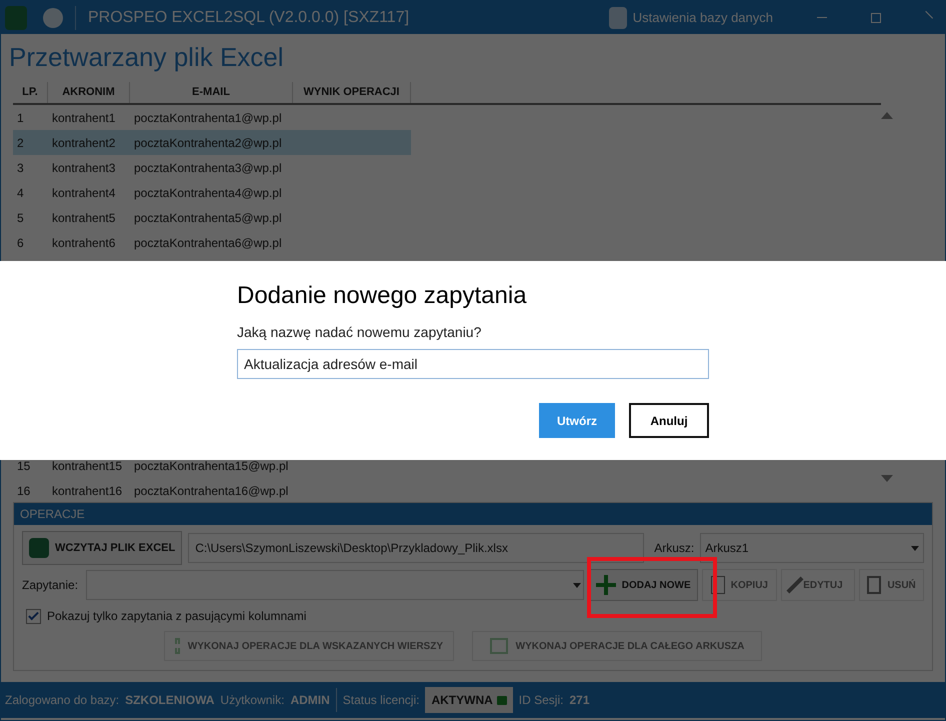 The height and width of the screenshot is (721, 946). Describe the element at coordinates (176, 616) in the screenshot. I see `checkbox-label: Pokazuj tylko zapytania z pasującymi kolumnami` at that location.